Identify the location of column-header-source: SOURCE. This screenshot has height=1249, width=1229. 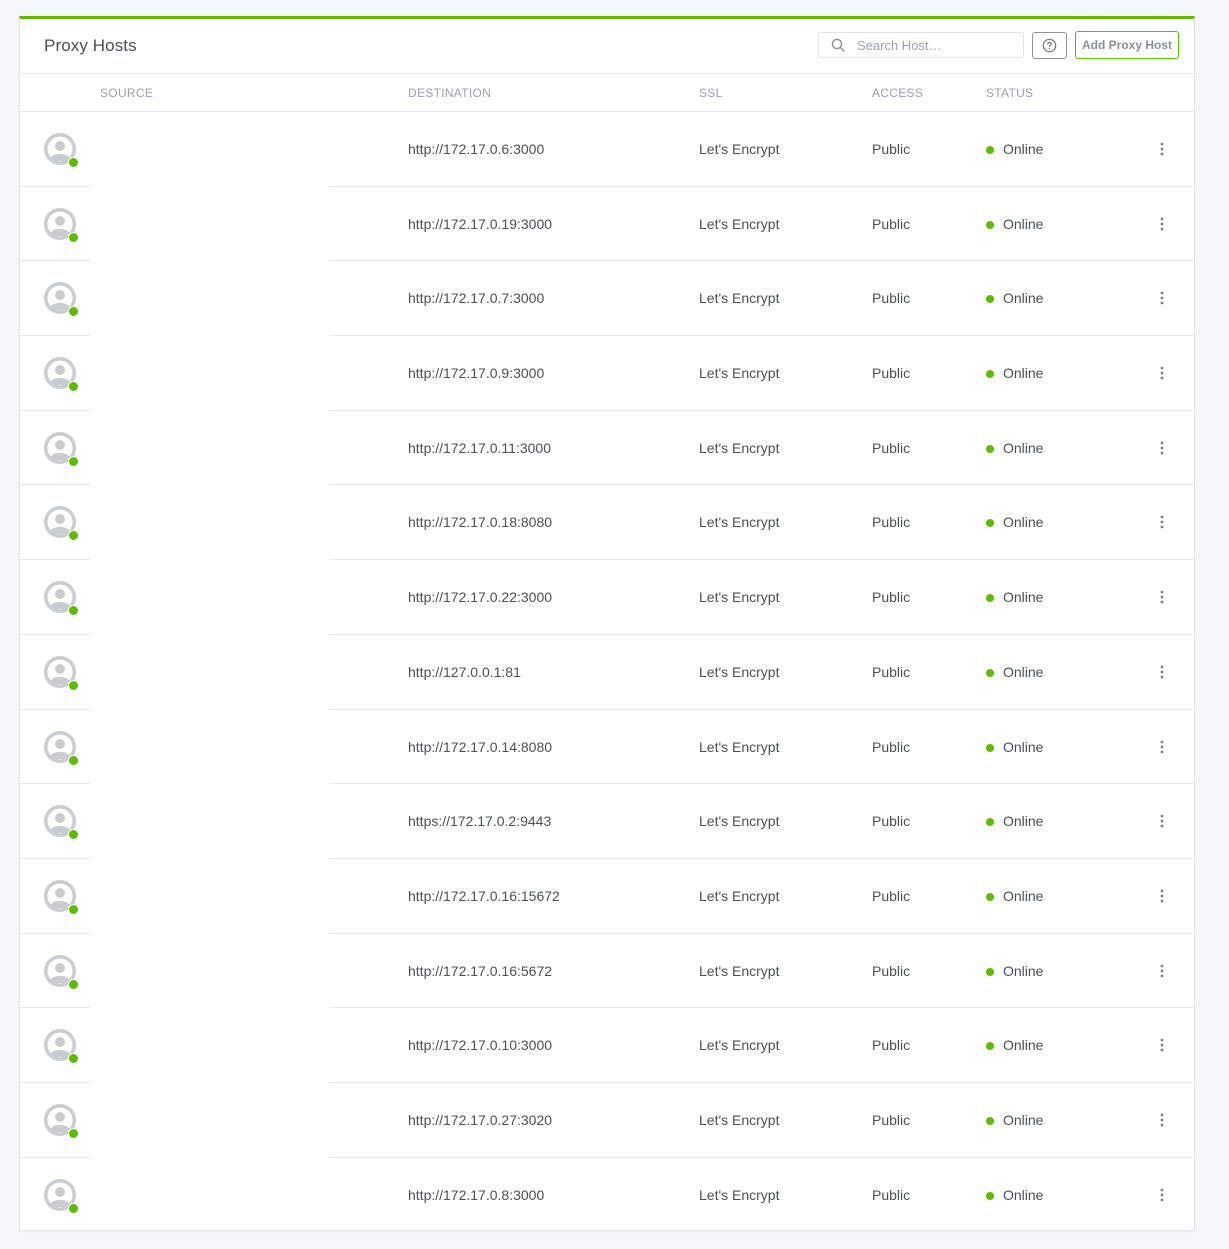
(126, 93).